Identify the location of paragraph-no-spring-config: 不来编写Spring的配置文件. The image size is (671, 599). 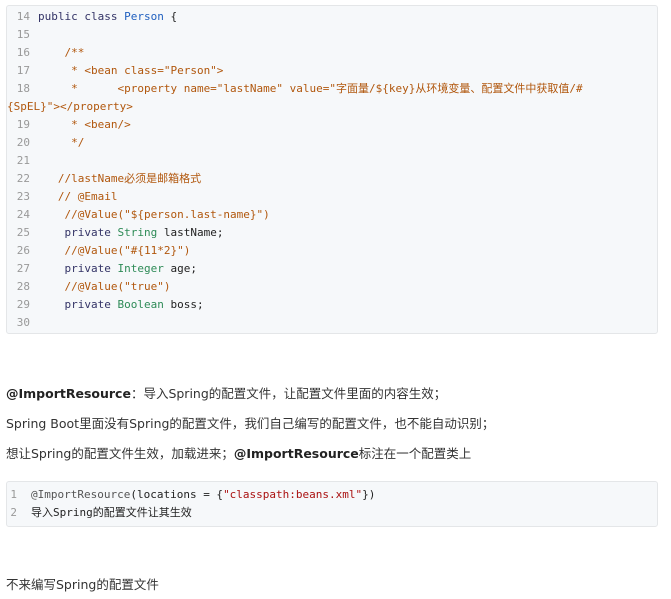
(82, 584).